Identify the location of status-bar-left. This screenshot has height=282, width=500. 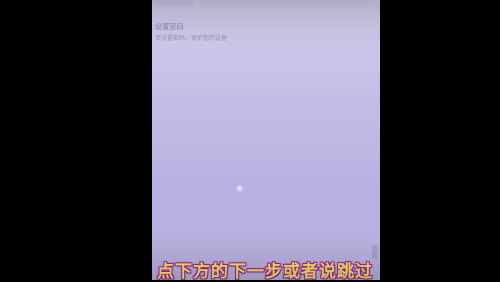
(174, 3).